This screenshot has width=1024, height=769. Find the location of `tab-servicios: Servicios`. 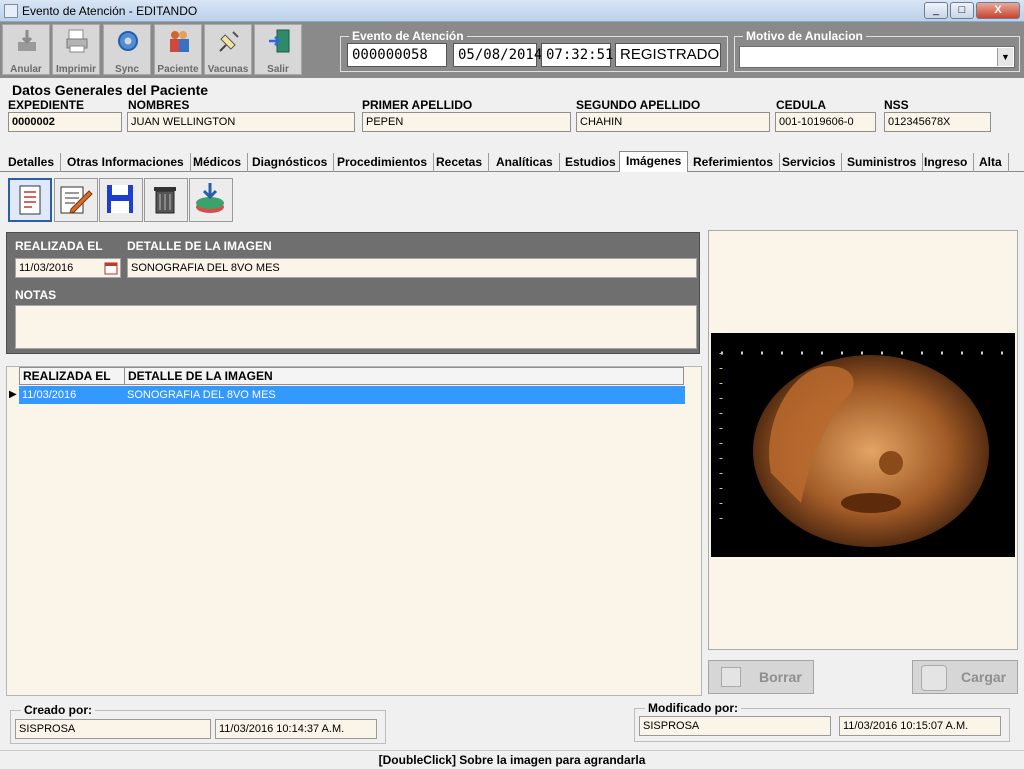

tab-servicios: Servicios is located at coordinates (809, 162).